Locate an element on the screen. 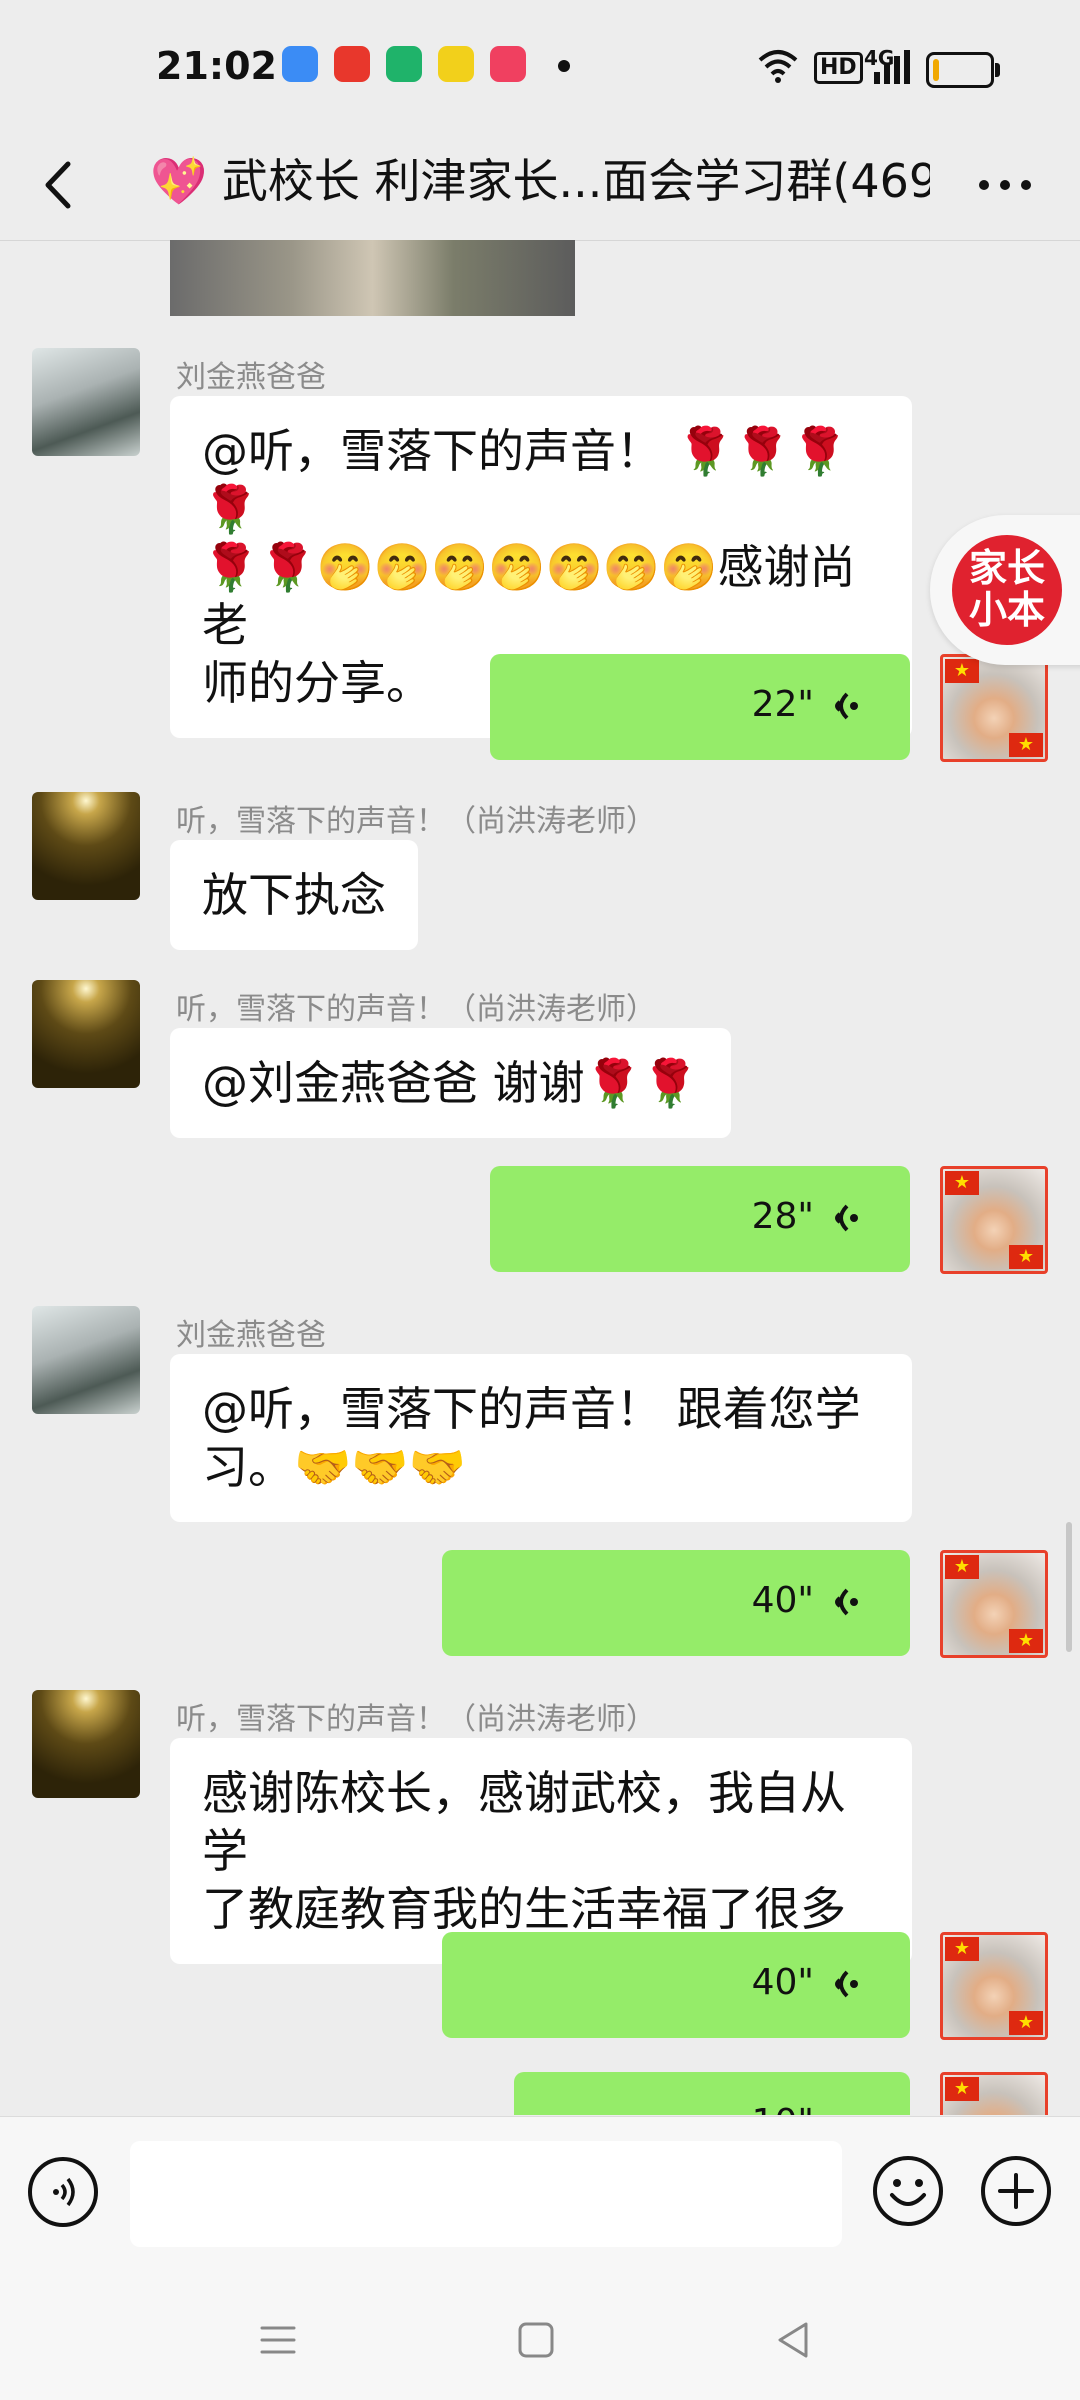 The image size is (1080, 2400). battery-icon is located at coordinates (963, 70).